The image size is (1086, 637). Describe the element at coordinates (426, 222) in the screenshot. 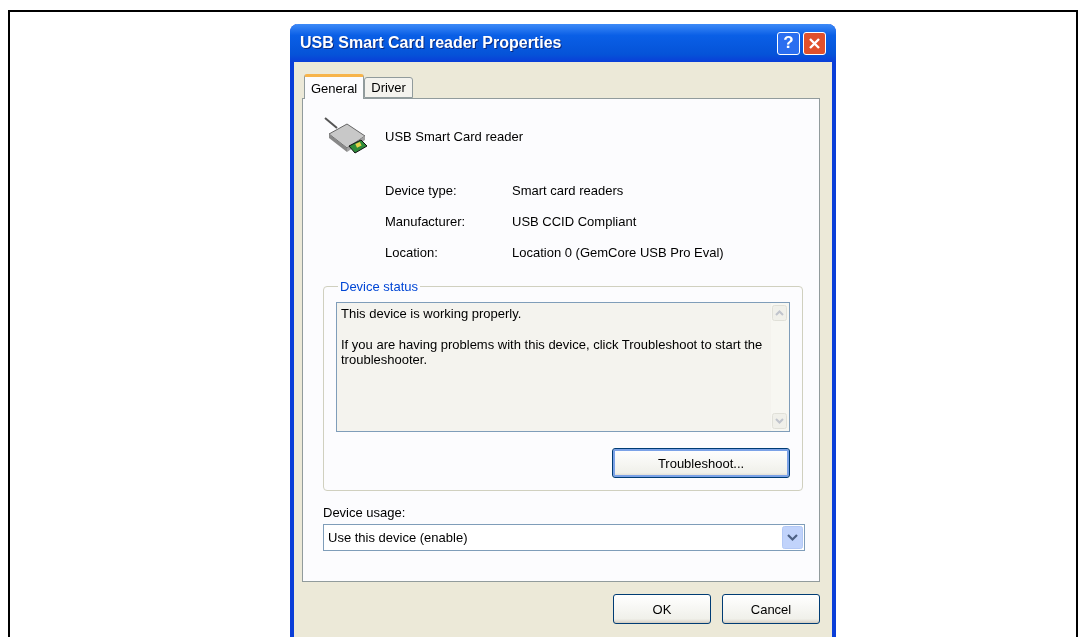

I see `property-label: Manufacturer:` at that location.